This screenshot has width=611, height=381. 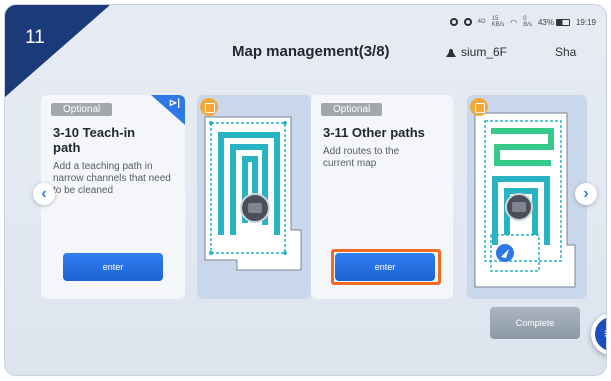 What do you see at coordinates (168, 110) in the screenshot?
I see `skip-flag: ⊳|` at bounding box center [168, 110].